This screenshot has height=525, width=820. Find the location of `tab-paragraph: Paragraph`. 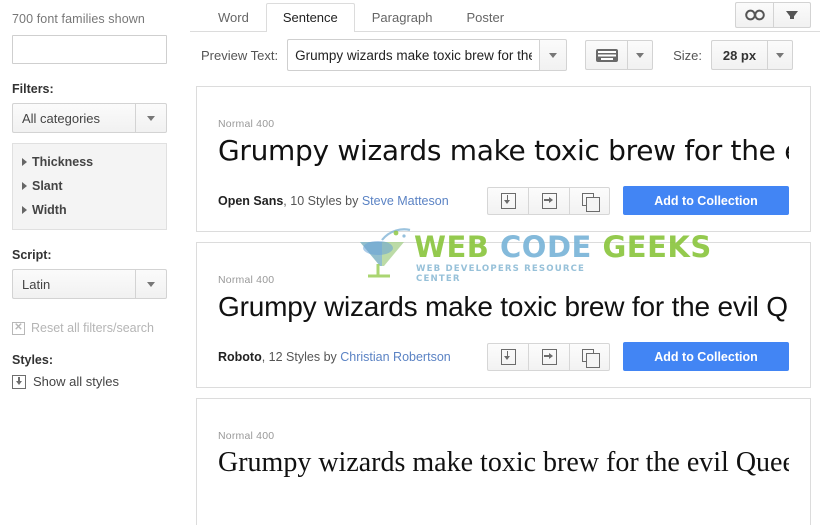

tab-paragraph: Paragraph is located at coordinates (402, 17).